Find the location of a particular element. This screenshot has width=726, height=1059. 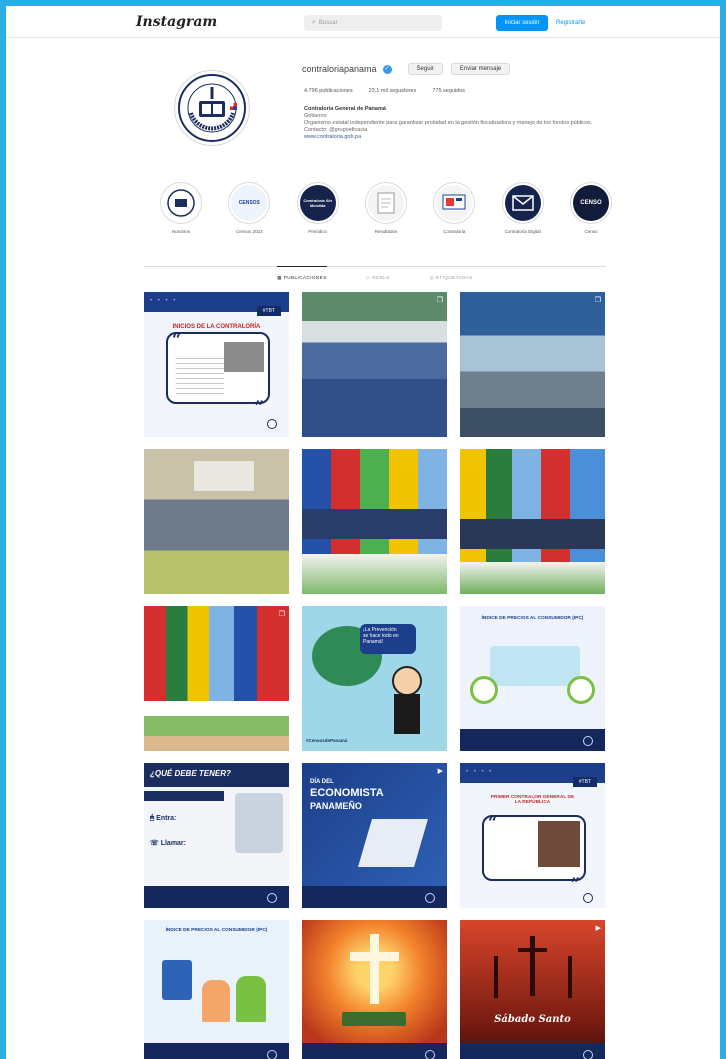

tab-tagged: ◎ ETIQUETADAS is located at coordinates (451, 274).